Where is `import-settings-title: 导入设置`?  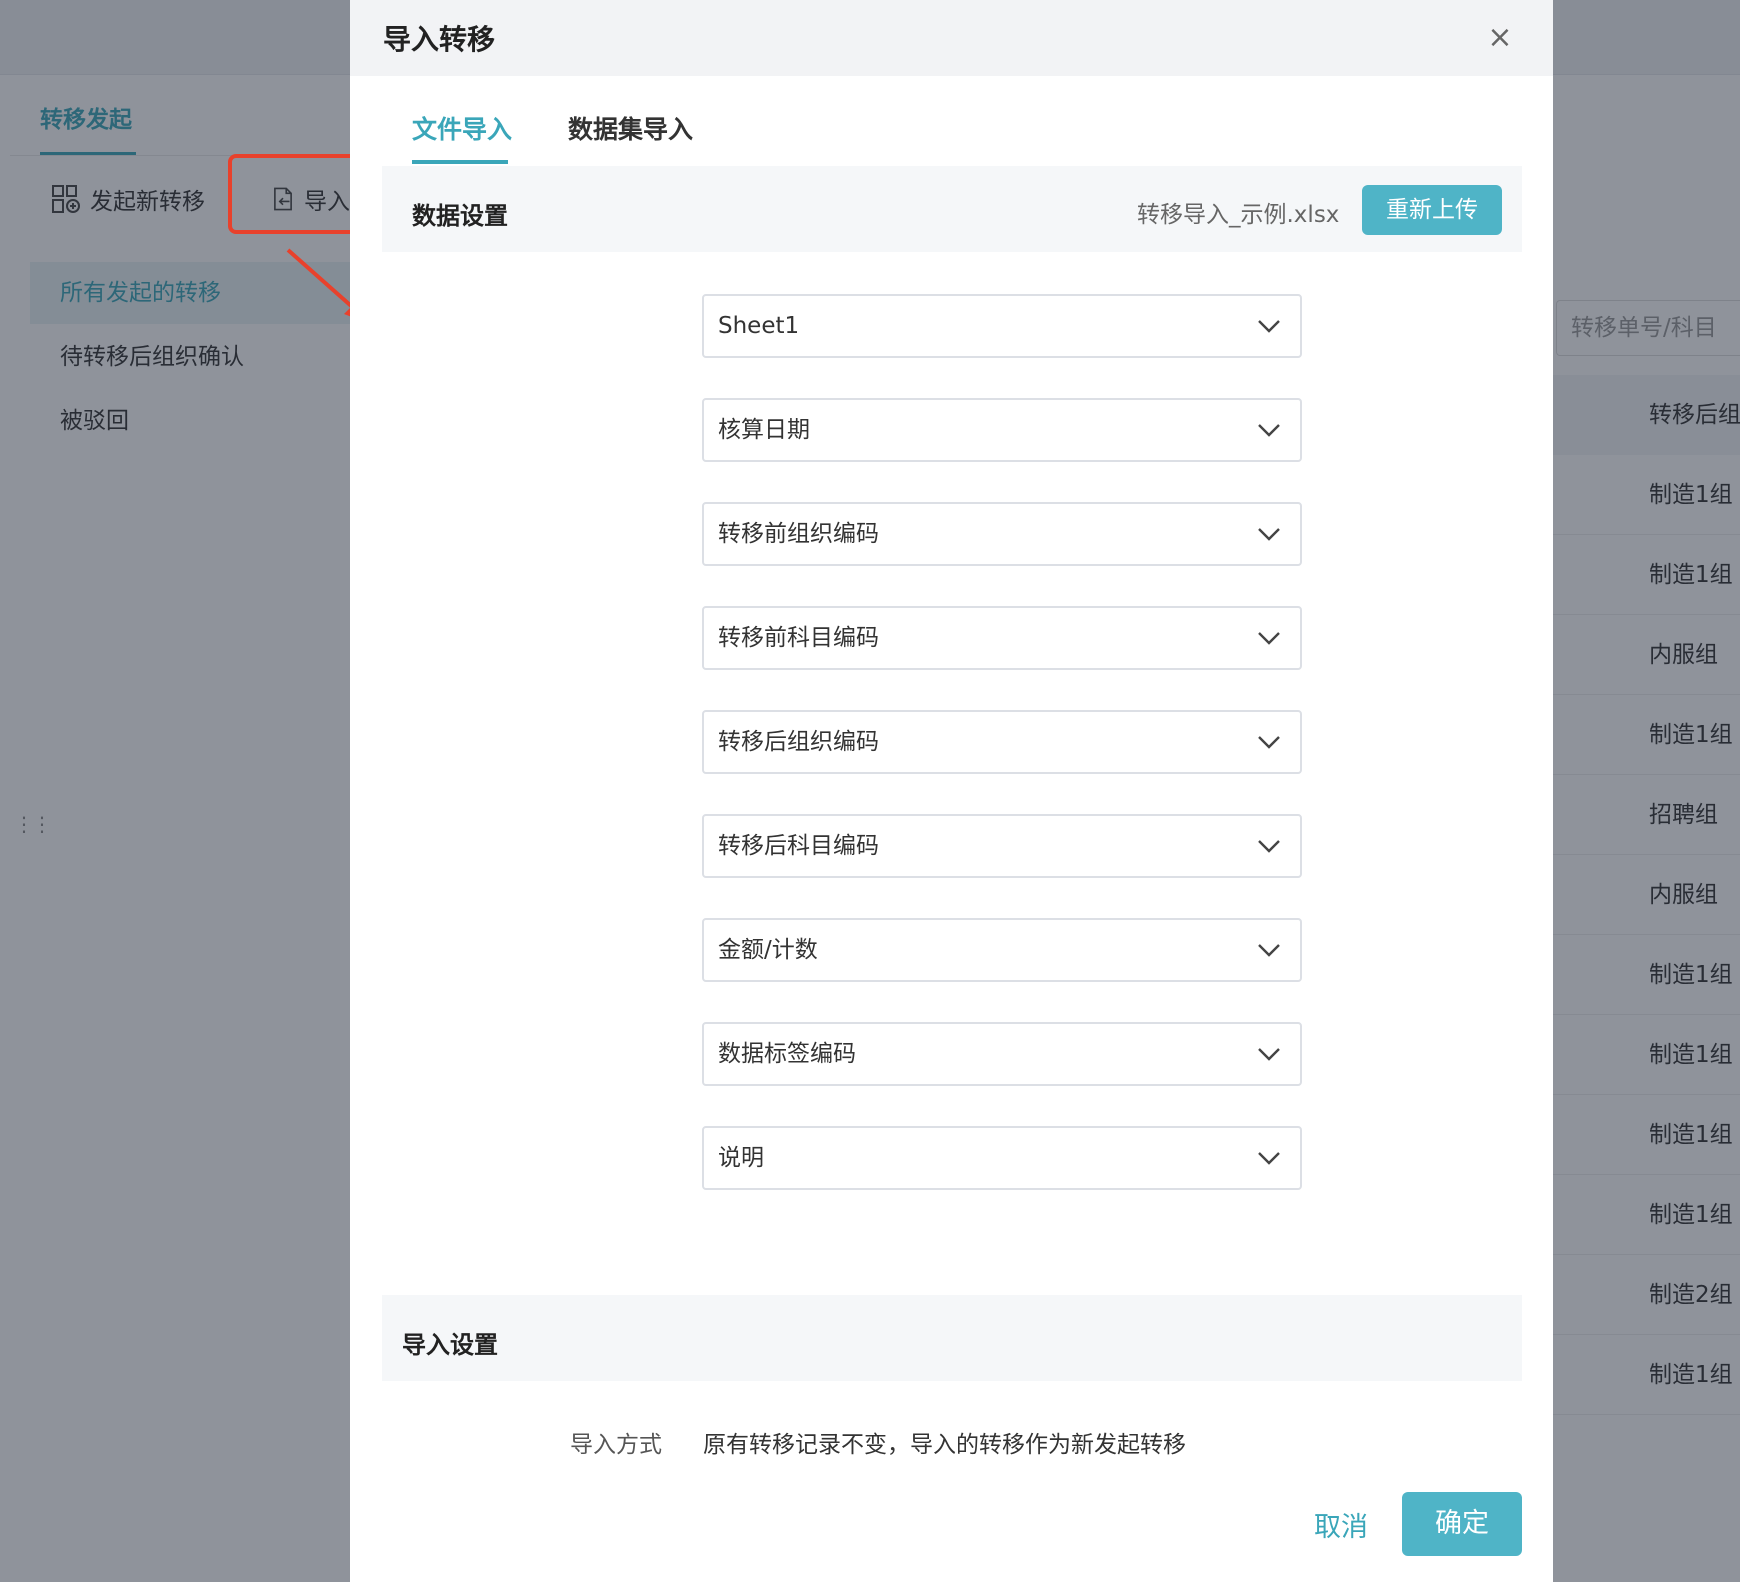
import-settings-title: 导入设置 is located at coordinates (450, 1345).